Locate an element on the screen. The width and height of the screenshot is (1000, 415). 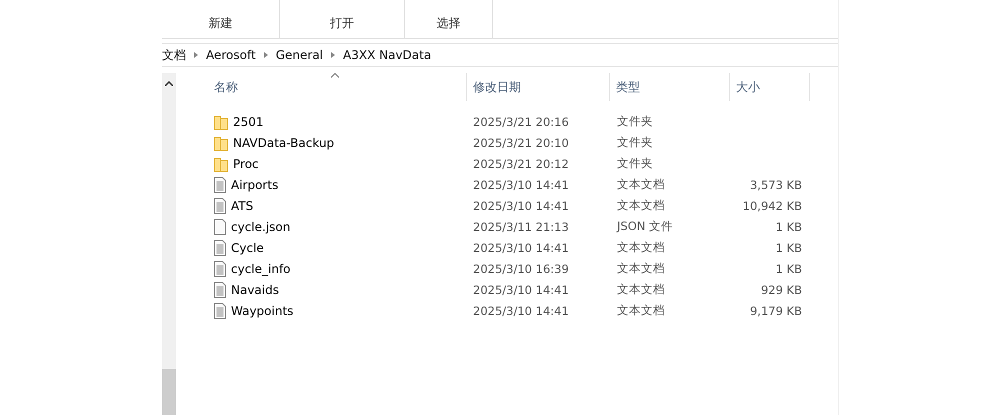
sort-caret-icon is located at coordinates (335, 75).